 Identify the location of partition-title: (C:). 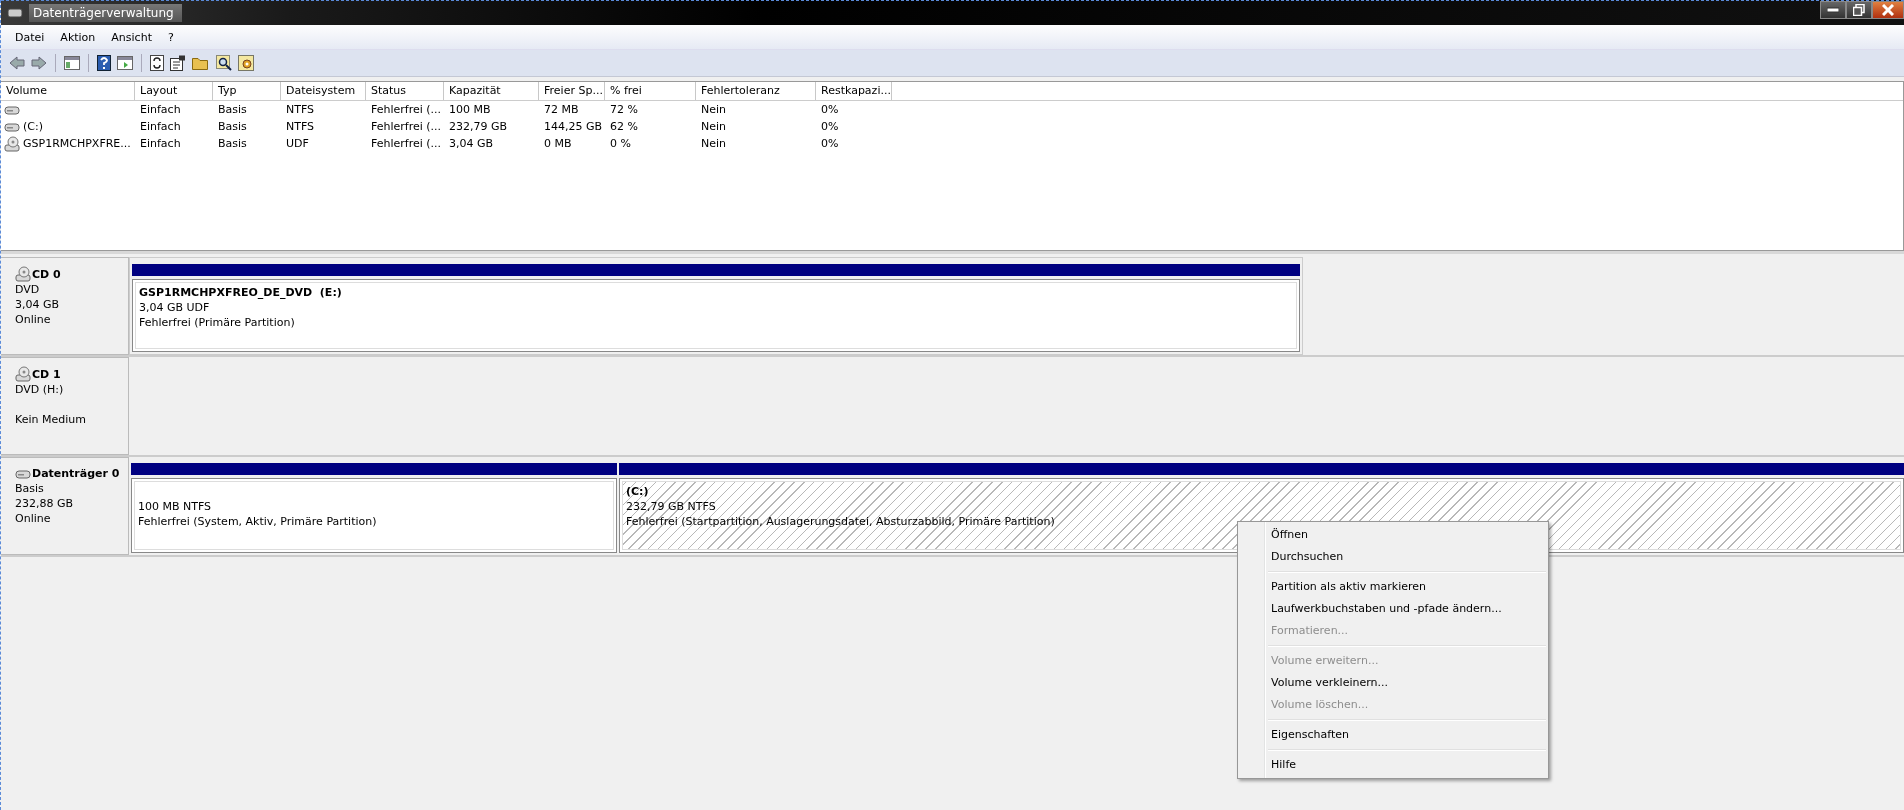
(638, 491).